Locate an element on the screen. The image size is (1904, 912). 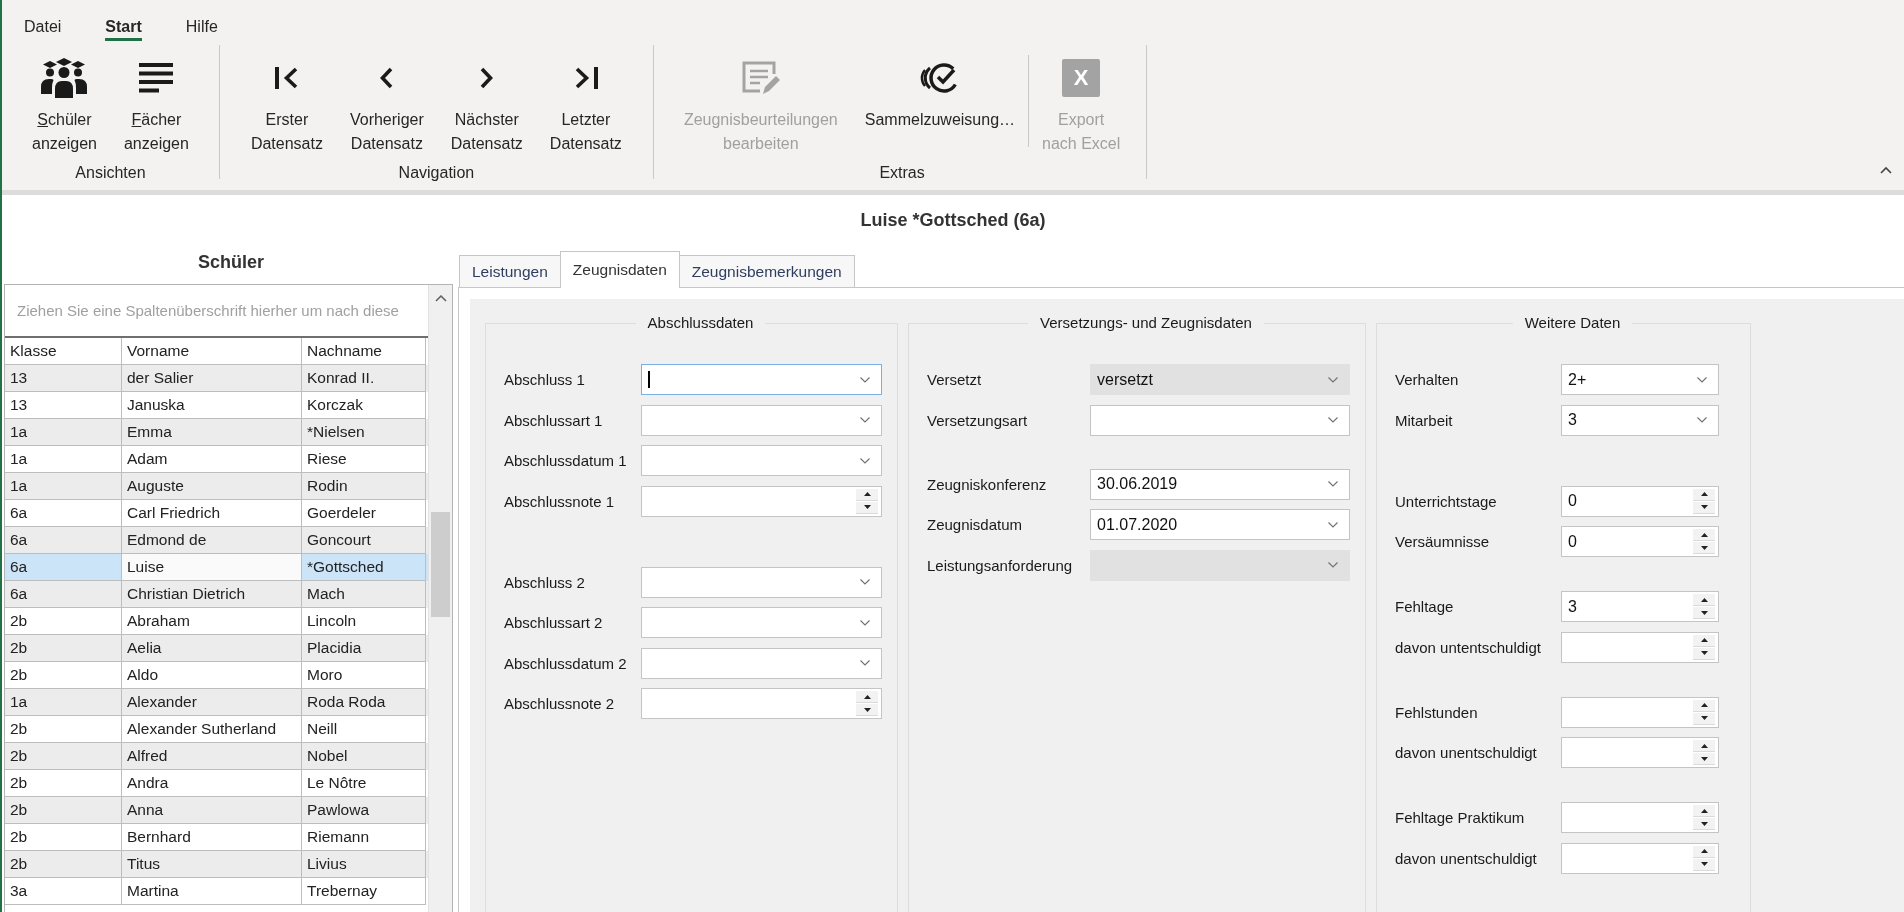
column-header: Nachname is located at coordinates (364, 351).